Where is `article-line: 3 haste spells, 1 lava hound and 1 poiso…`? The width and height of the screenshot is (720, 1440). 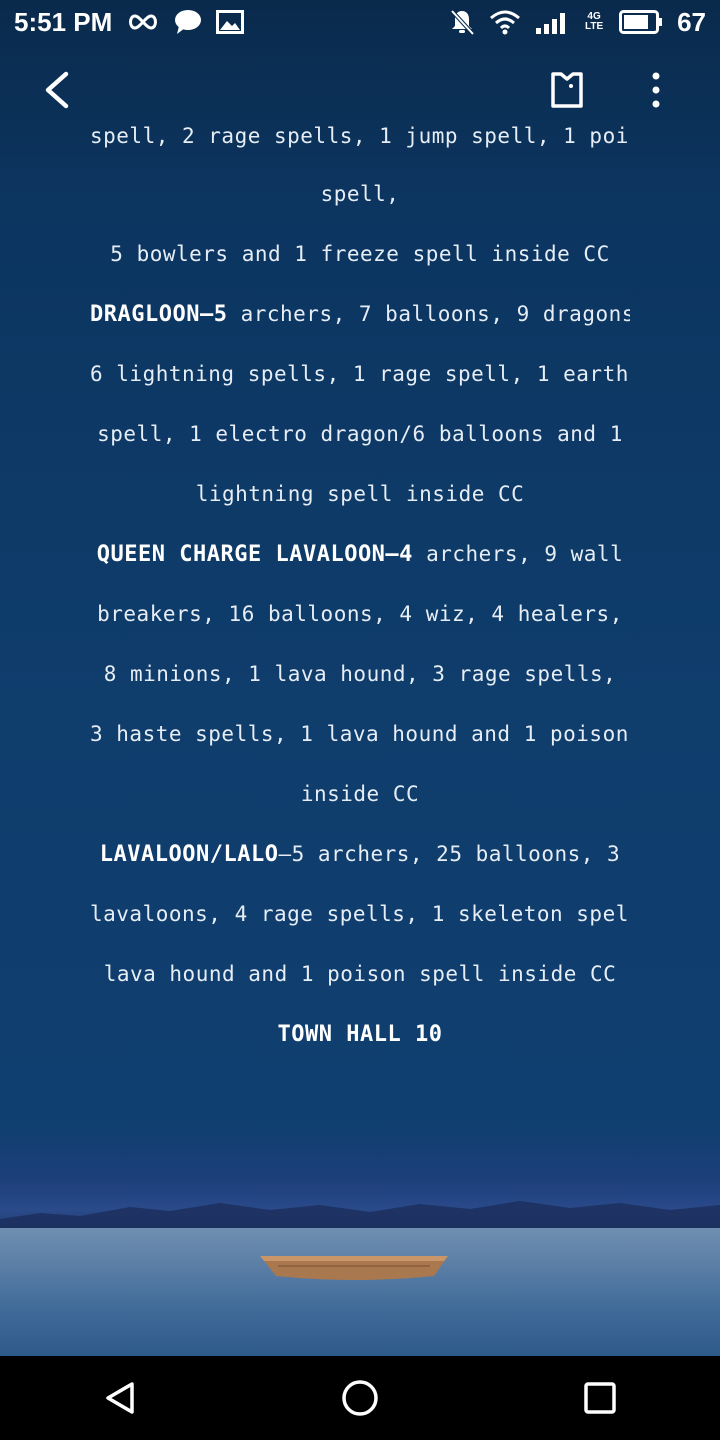
article-line: 3 haste spells, 1 lava hound and 1 poiso… is located at coordinates (360, 734).